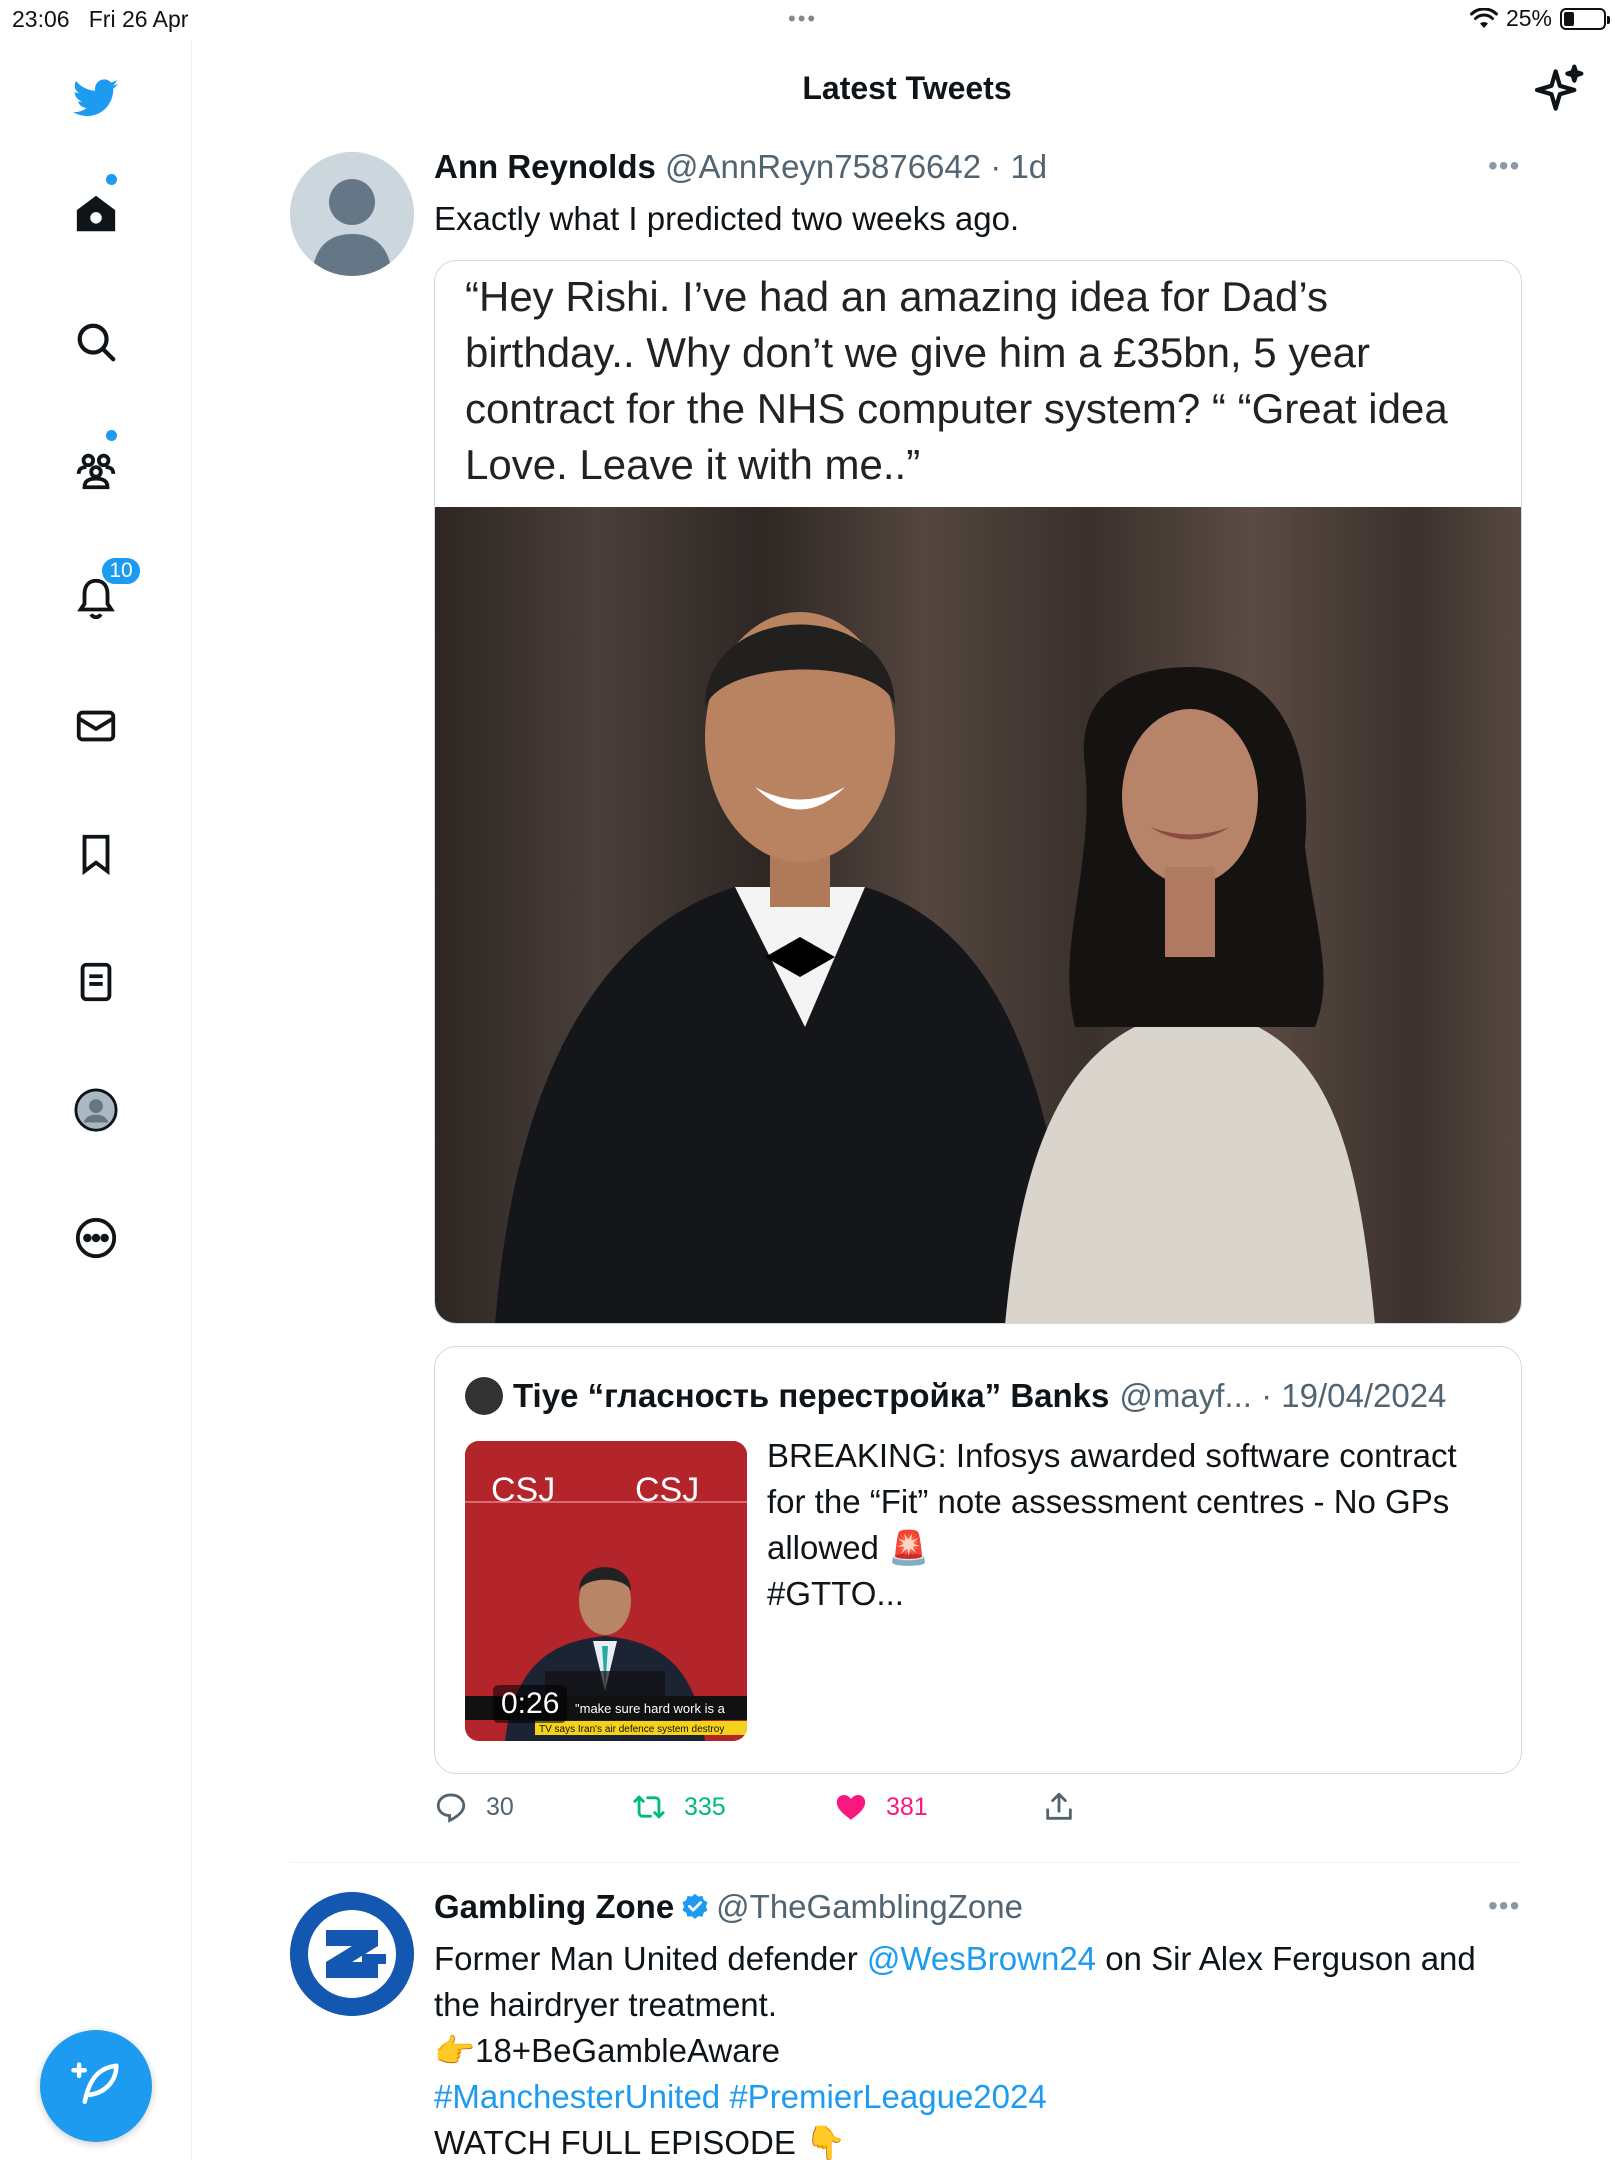 This screenshot has width=1620, height=2160. What do you see at coordinates (1528, 18) in the screenshot?
I see `battery-percent: 25%` at bounding box center [1528, 18].